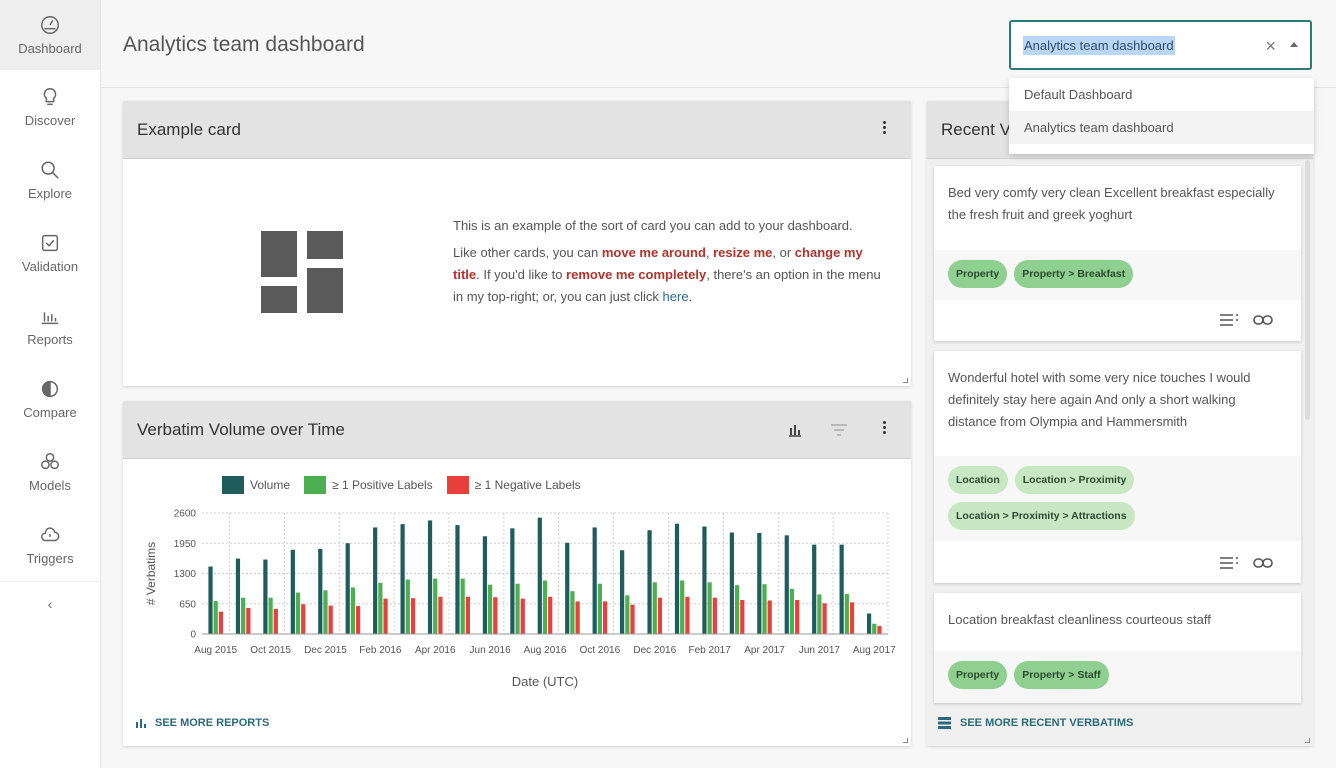 This screenshot has width=1336, height=768. What do you see at coordinates (256, 485) in the screenshot?
I see `legend-item-volume: Volume` at bounding box center [256, 485].